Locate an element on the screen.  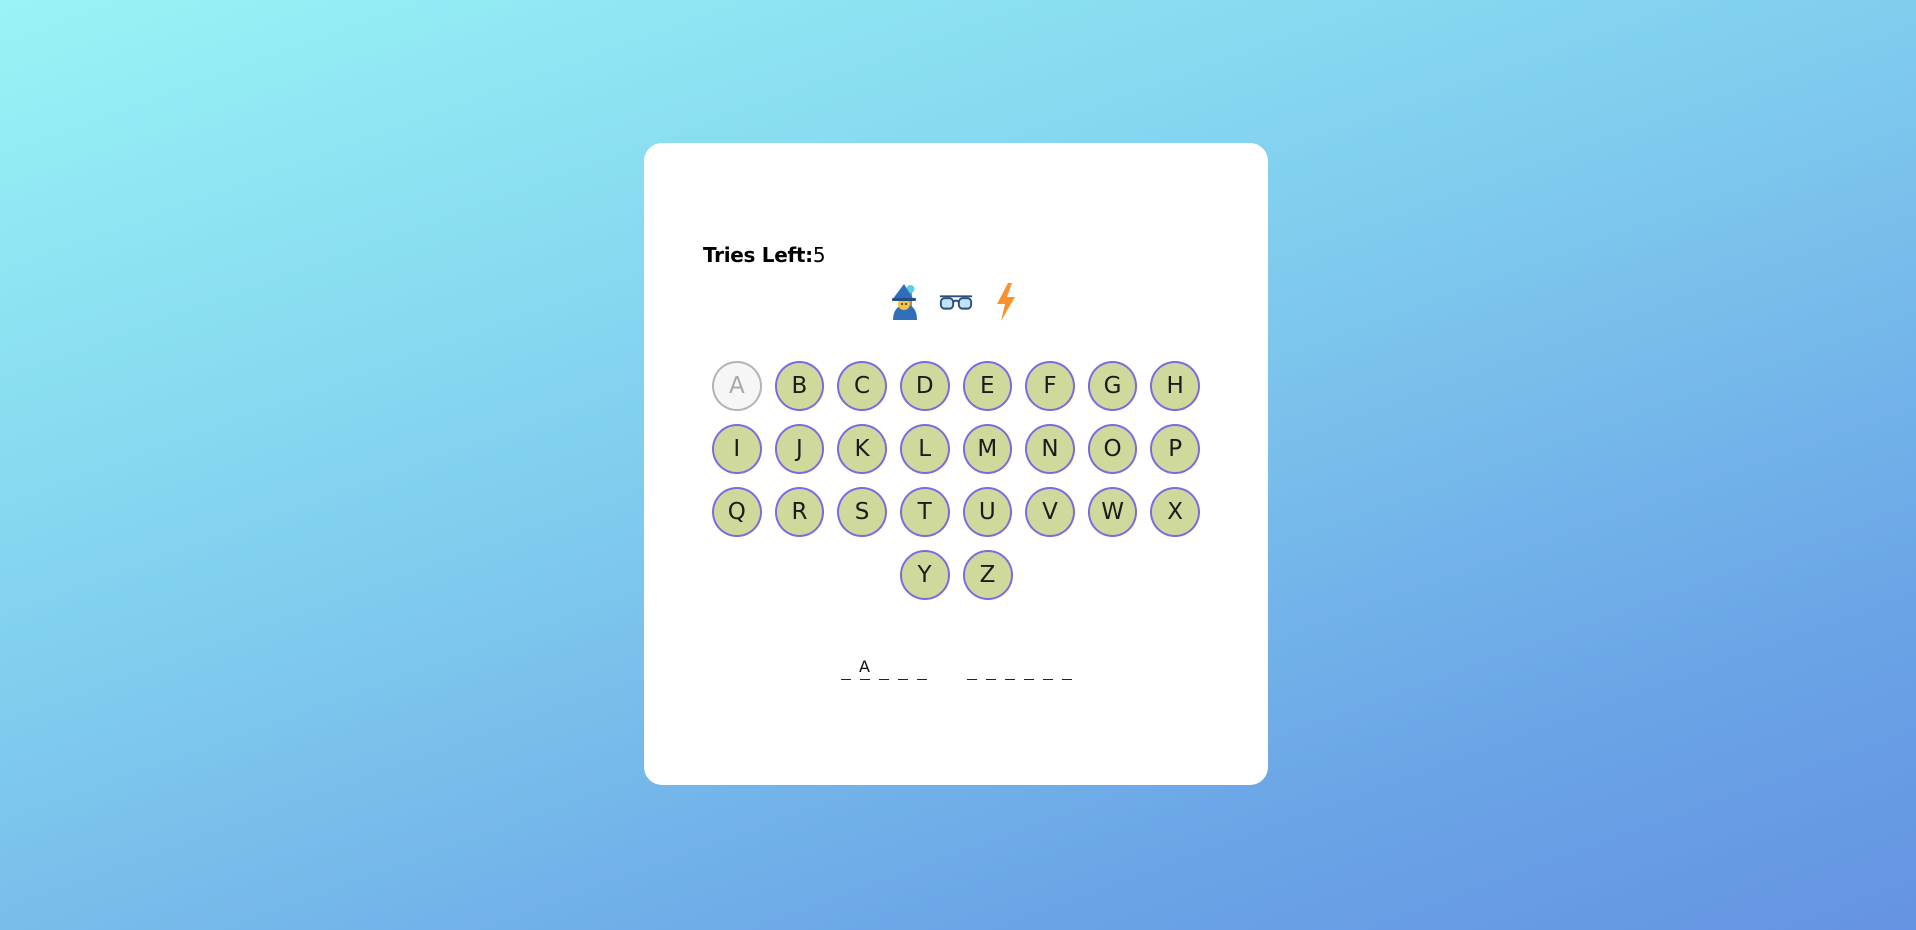
word-group is located at coordinates (1019, 670).